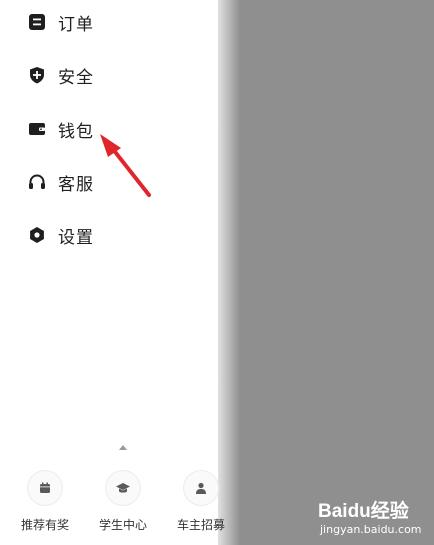  I want to click on bottom-item-driver-recruit: 车主招募, so click(201, 501).